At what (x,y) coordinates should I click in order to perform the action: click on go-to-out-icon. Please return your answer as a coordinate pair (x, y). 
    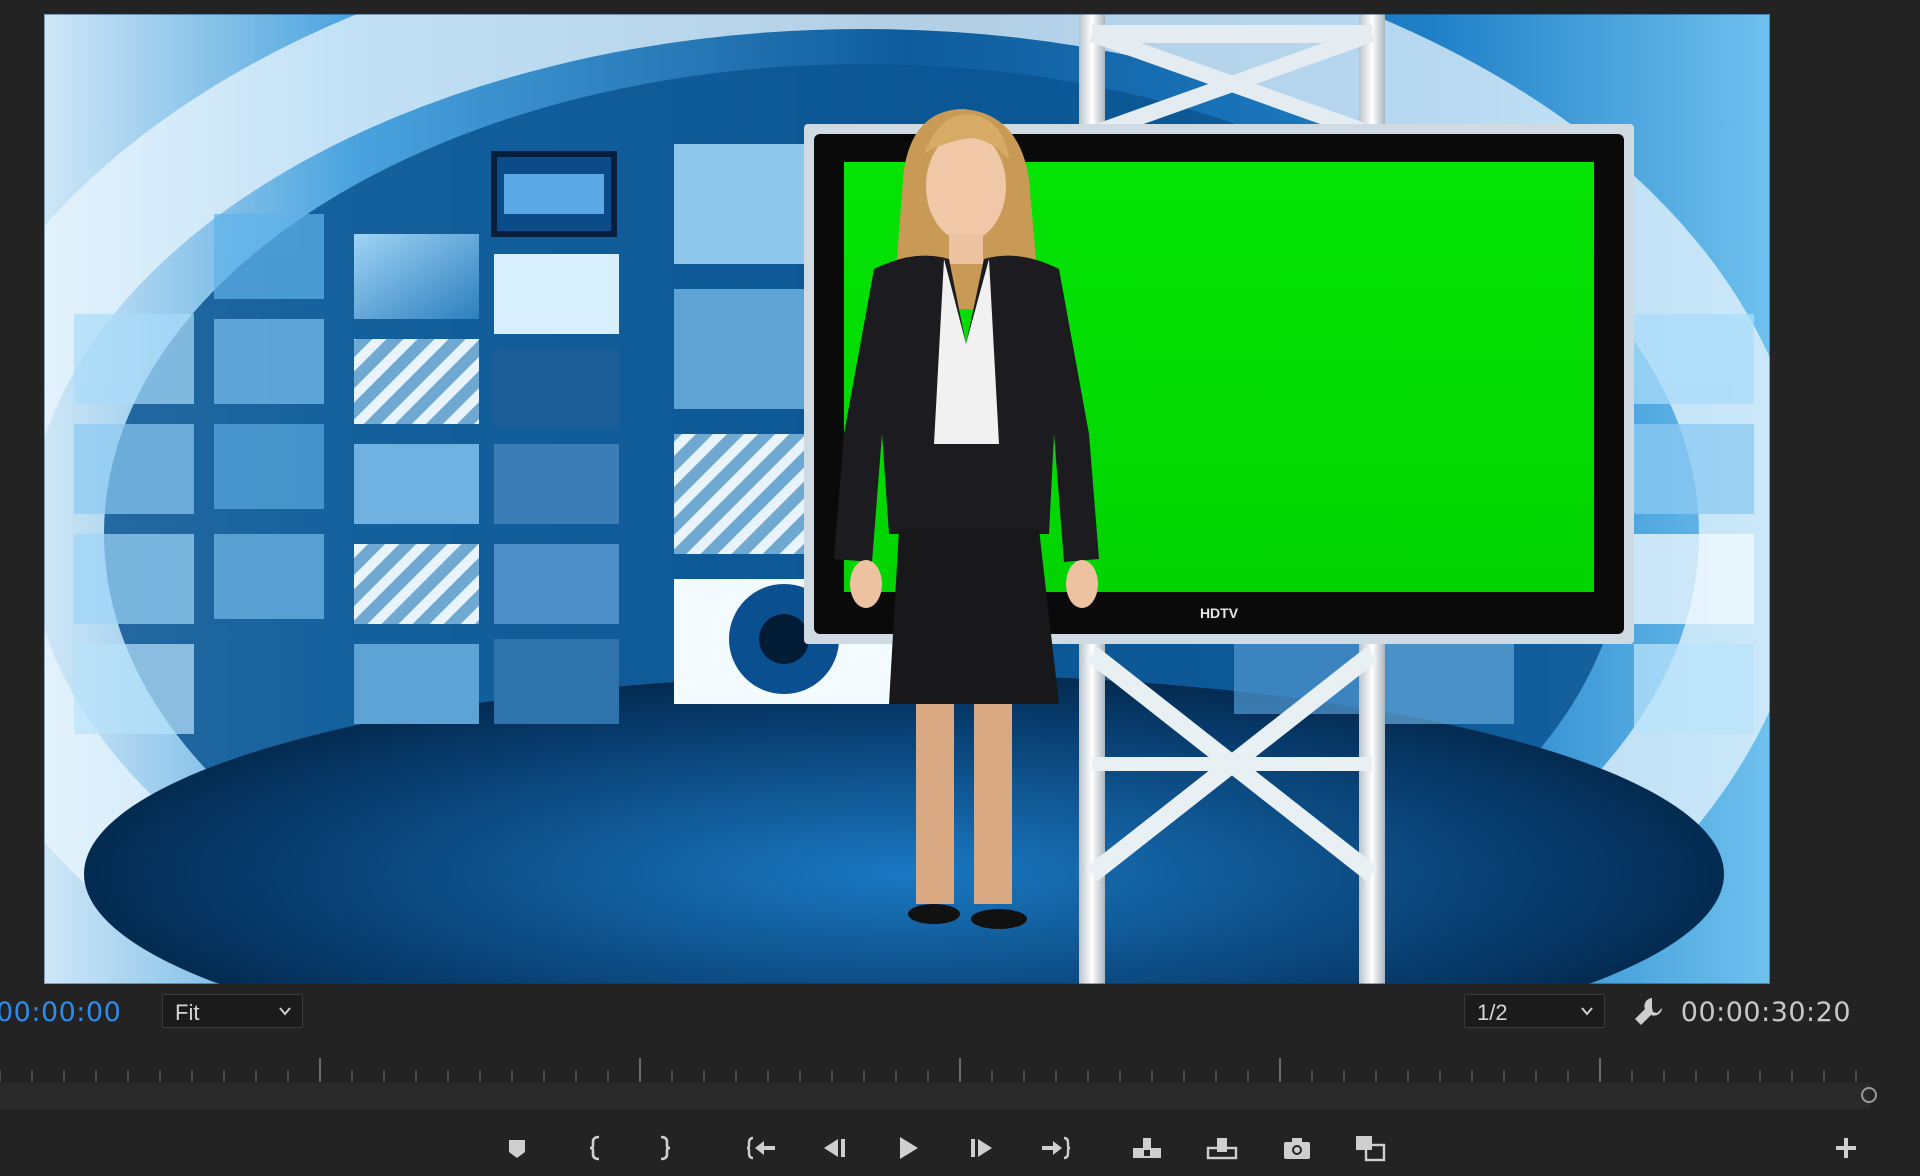
    Looking at the image, I should click on (1056, 1148).